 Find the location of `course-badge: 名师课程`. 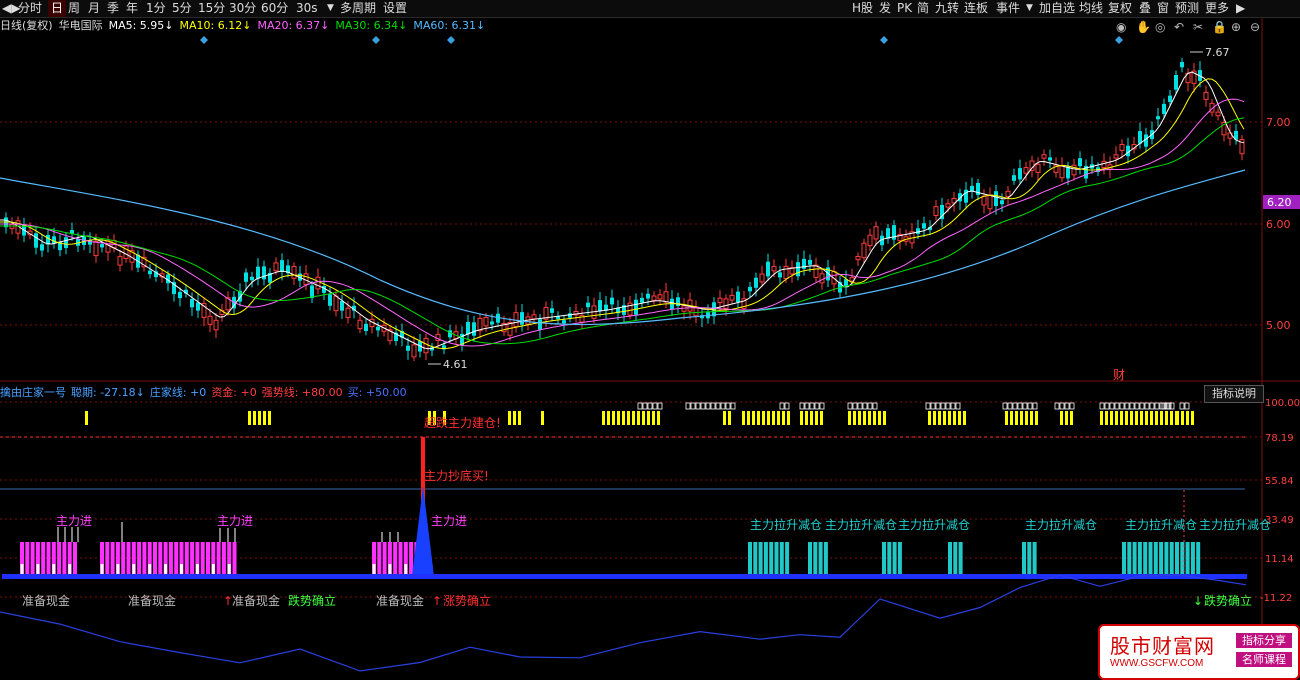

course-badge: 名师课程 is located at coordinates (1264, 659).